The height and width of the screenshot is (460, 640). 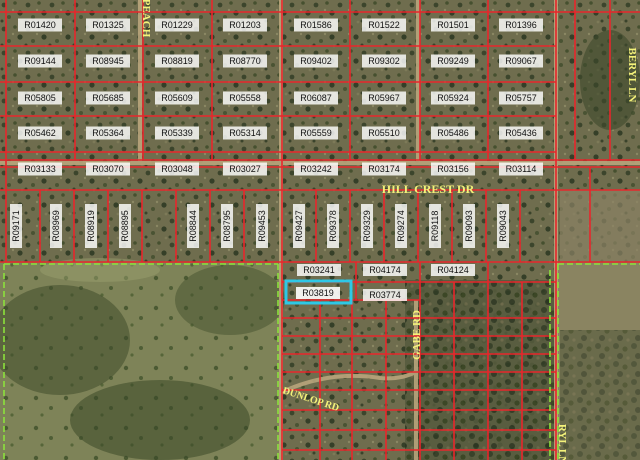 I want to click on parcel-id-text: R03114, so click(x=521, y=169).